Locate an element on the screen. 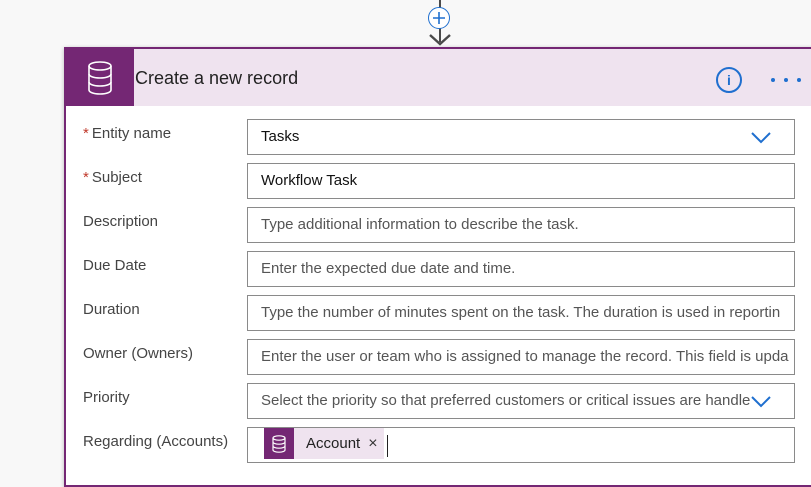 The height and width of the screenshot is (487, 811). field-label: Owner (Owners) is located at coordinates (138, 353).